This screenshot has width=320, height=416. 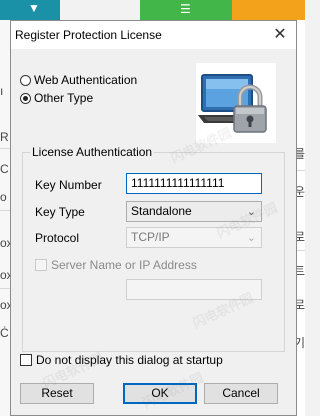 What do you see at coordinates (301, 218) in the screenshot?
I see `bg-right-edge` at bounding box center [301, 218].